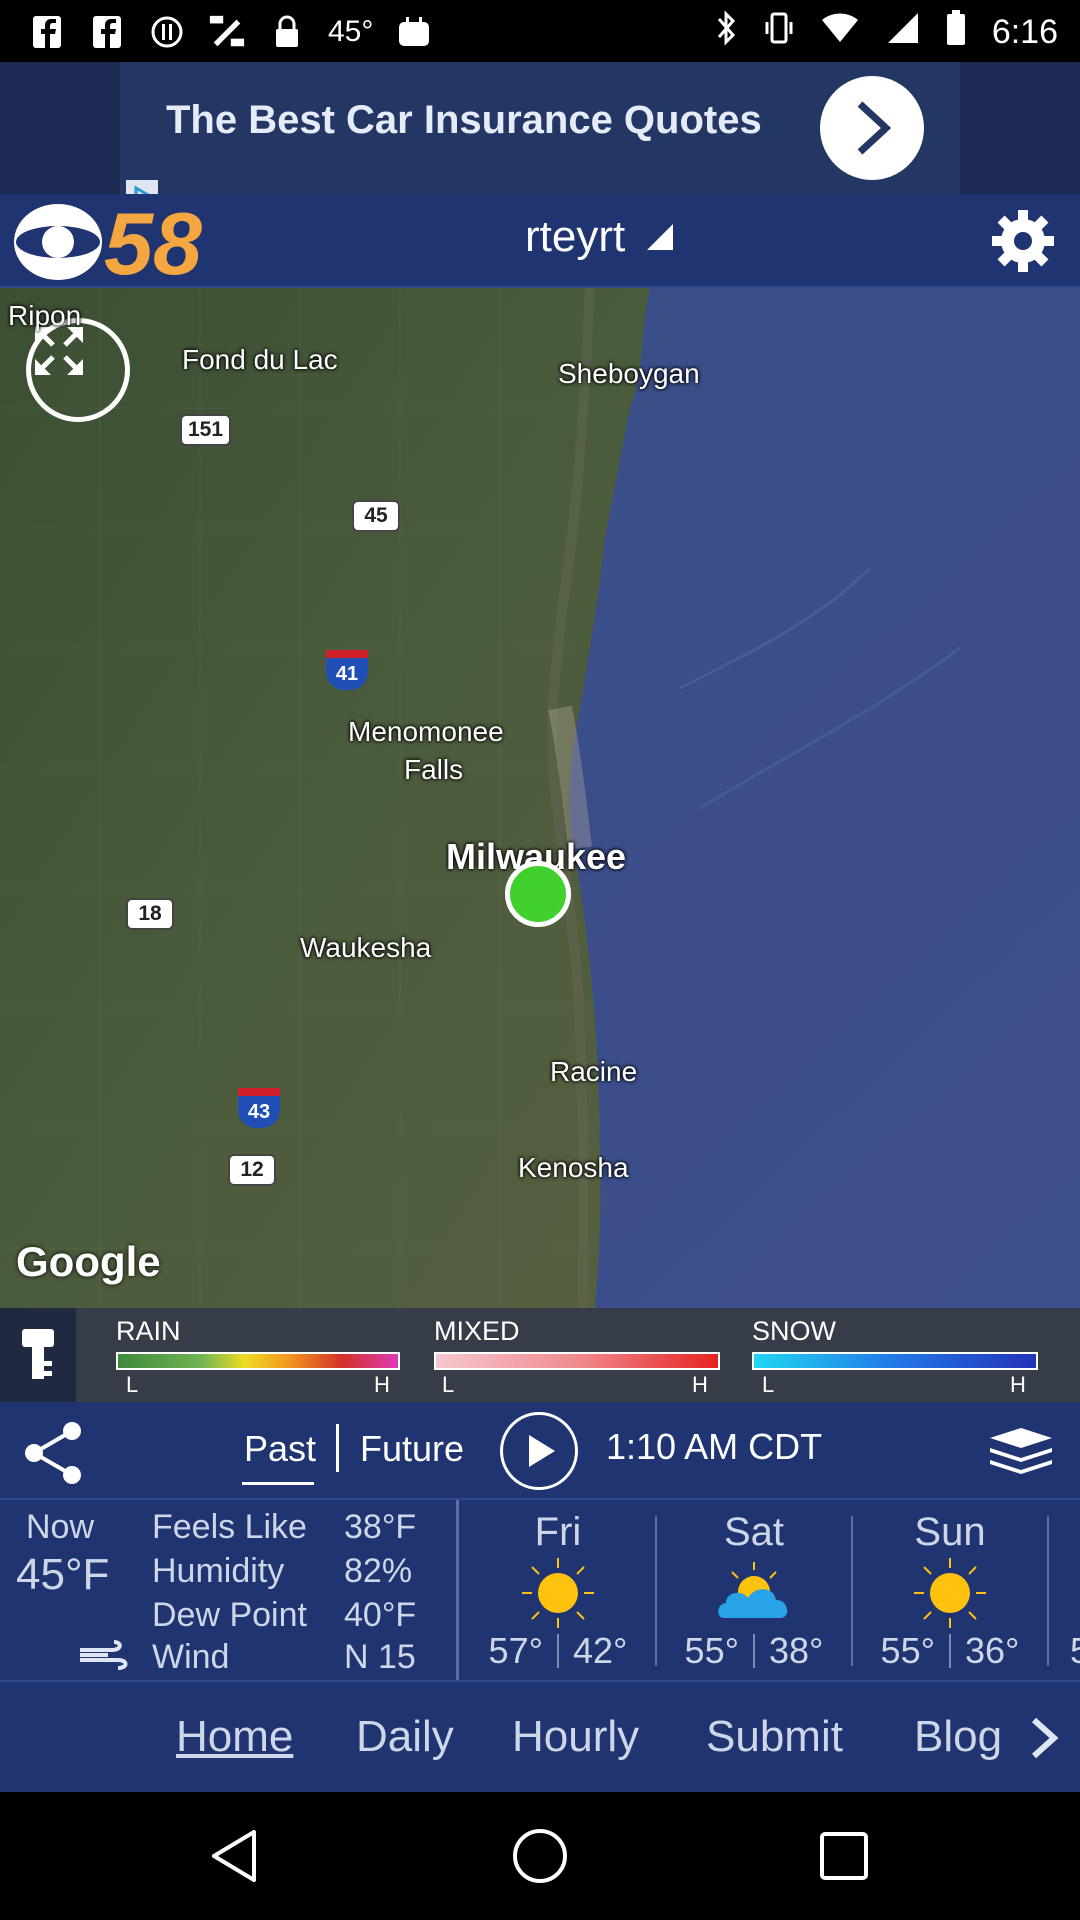 This screenshot has width=1080, height=1920. I want to click on partly-cloudy-icon, so click(754, 1593).